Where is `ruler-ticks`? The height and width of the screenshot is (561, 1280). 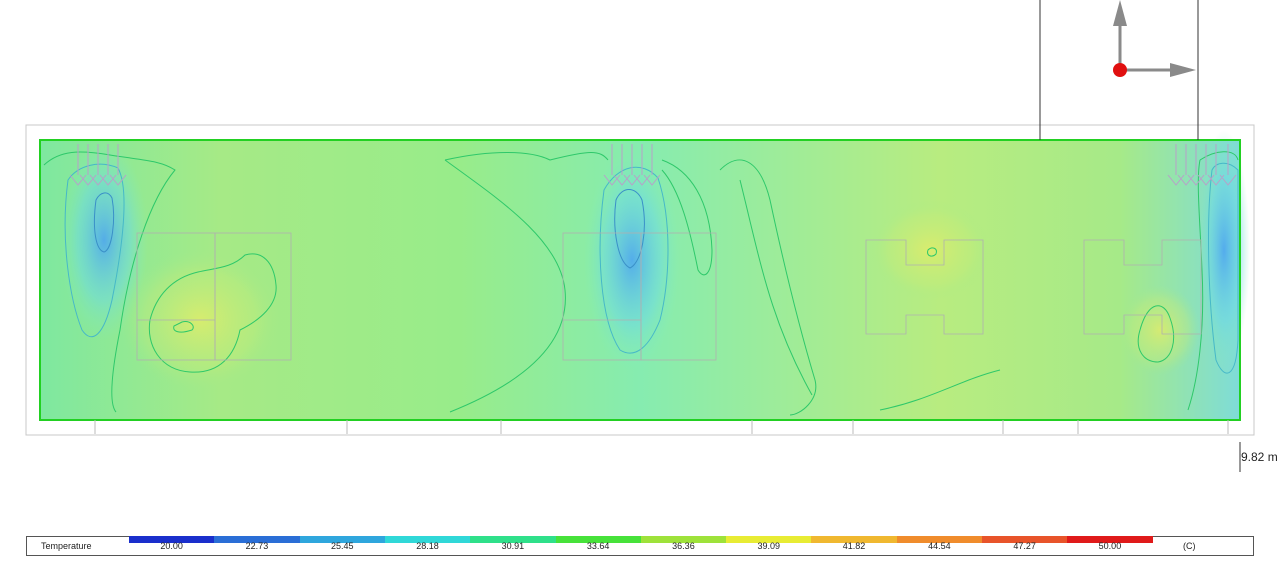
ruler-ticks is located at coordinates (661, 427).